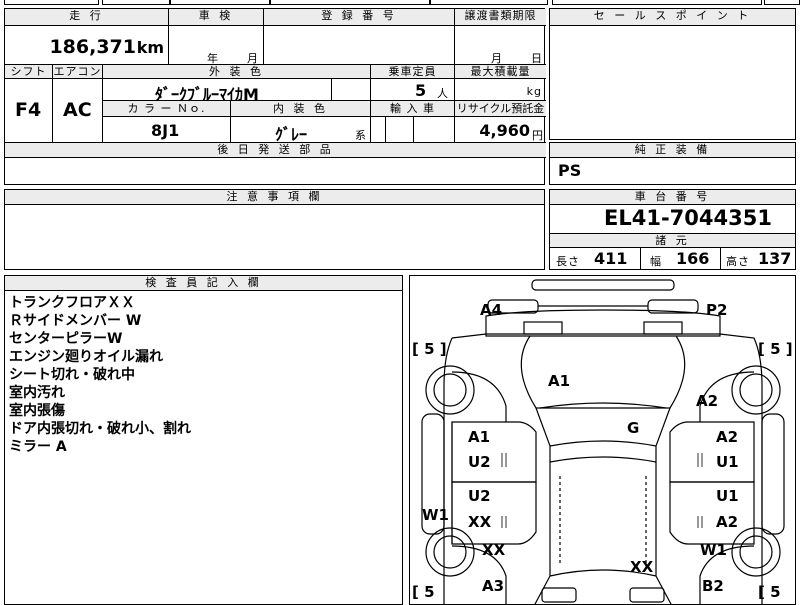 The width and height of the screenshot is (800, 605). I want to click on top-cutoff-strip, so click(402, 3).